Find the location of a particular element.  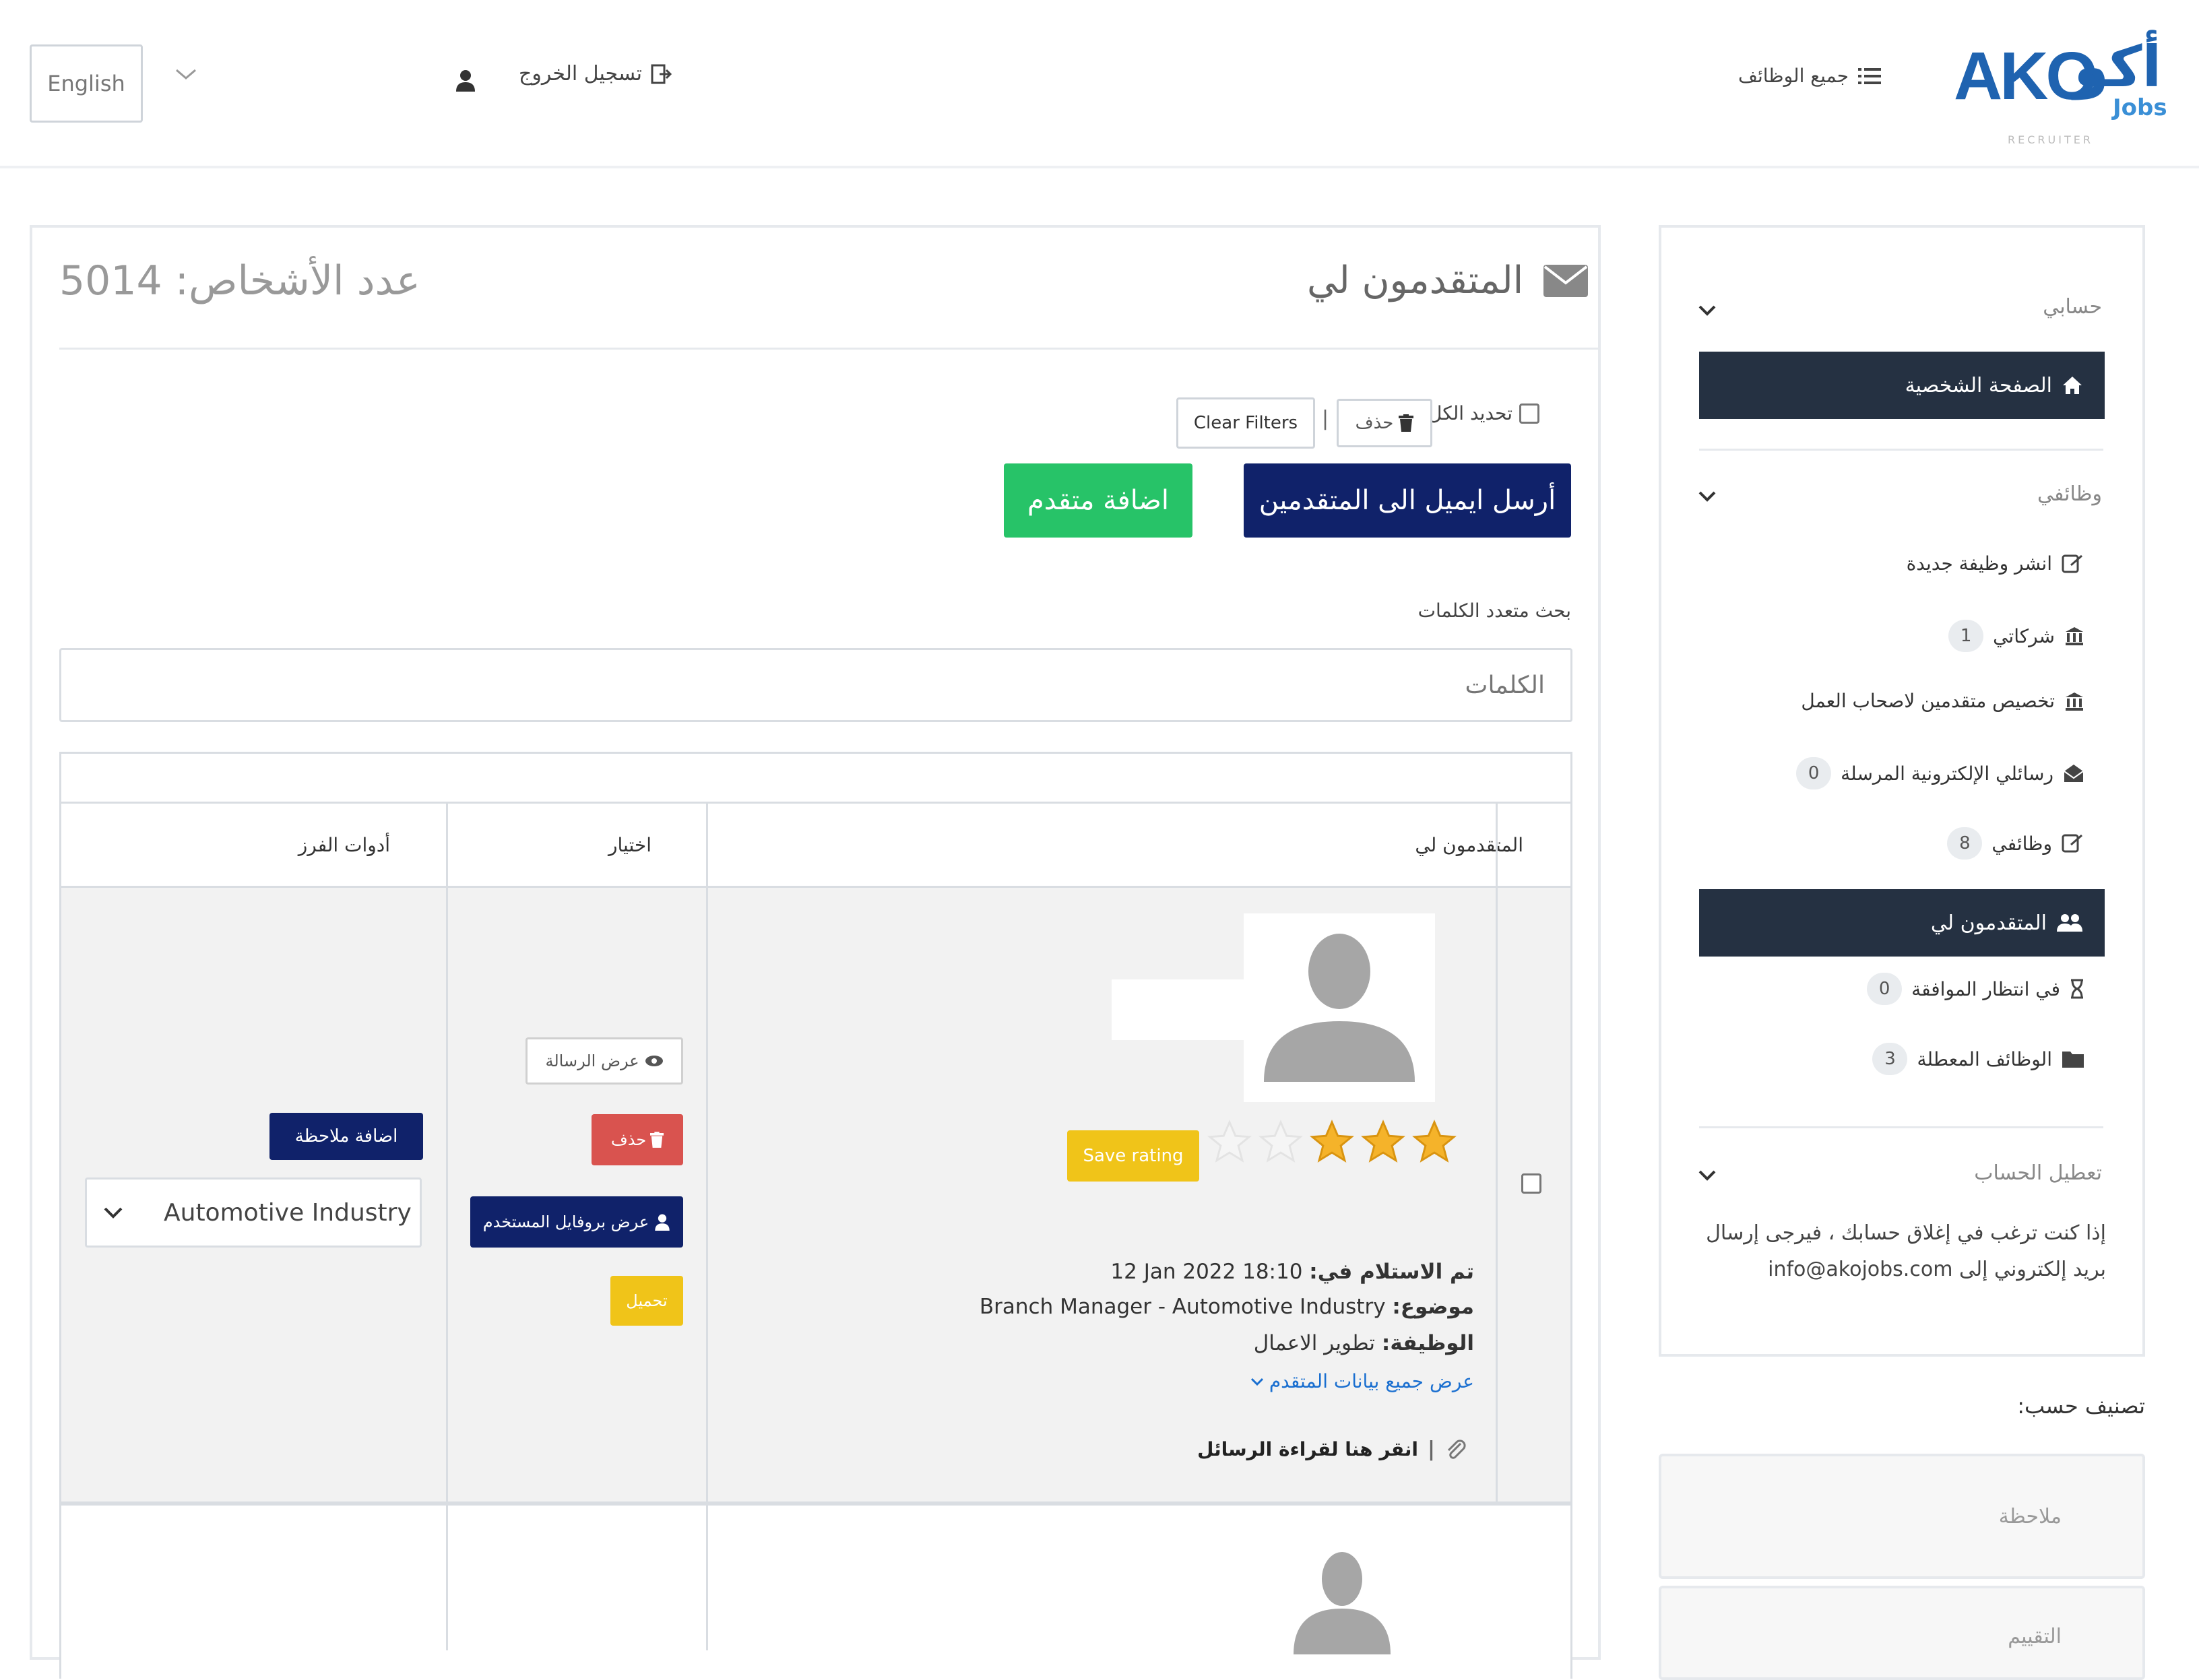

delete-applicant-button: حذف is located at coordinates (637, 1139).